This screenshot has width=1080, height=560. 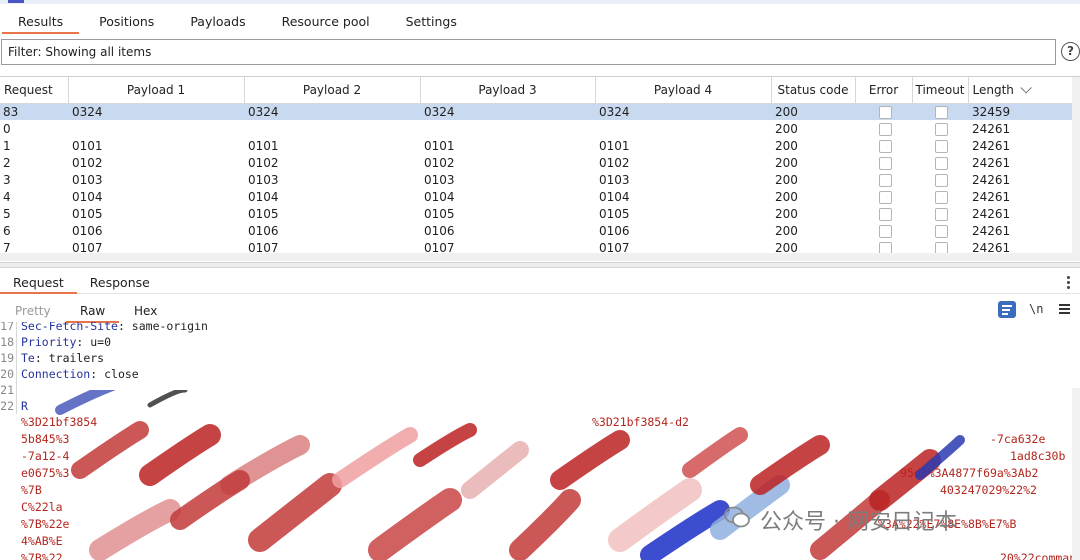 I want to click on column-header-length: Length, so click(x=1020, y=90).